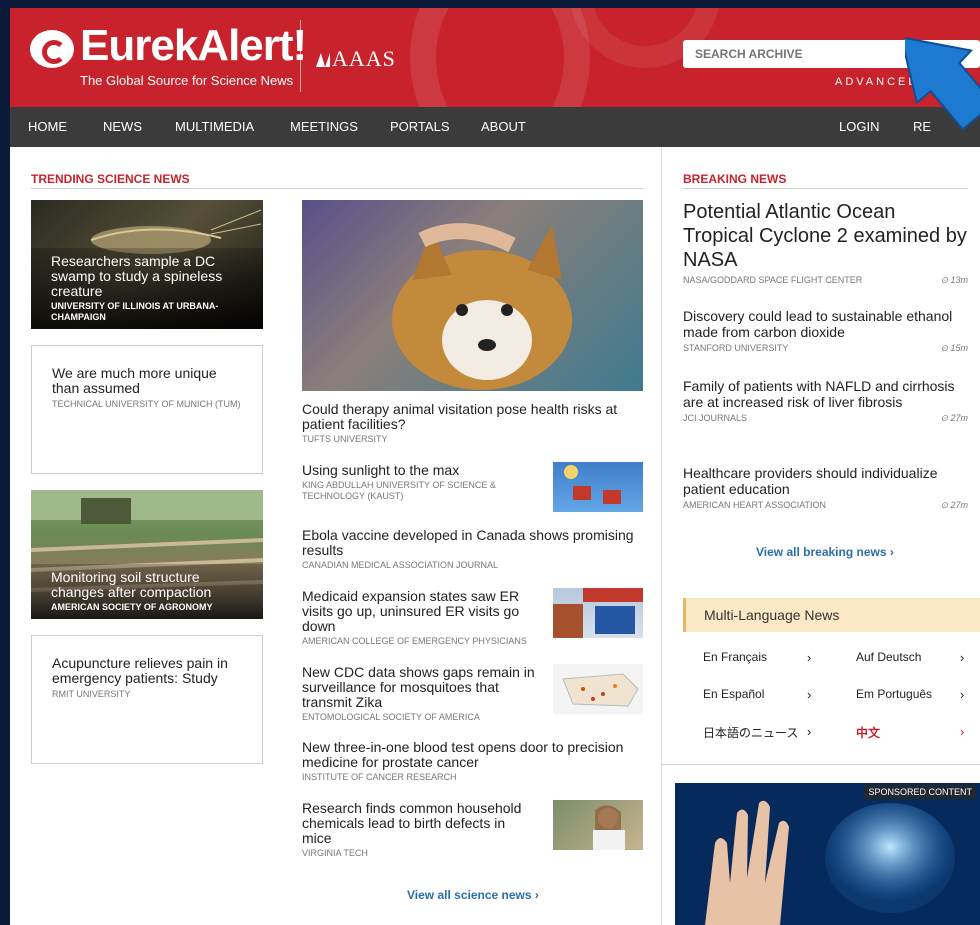 The image size is (980, 925). I want to click on card-source: AMERICAN SOCIETY OF AGRONOMY, so click(132, 607).